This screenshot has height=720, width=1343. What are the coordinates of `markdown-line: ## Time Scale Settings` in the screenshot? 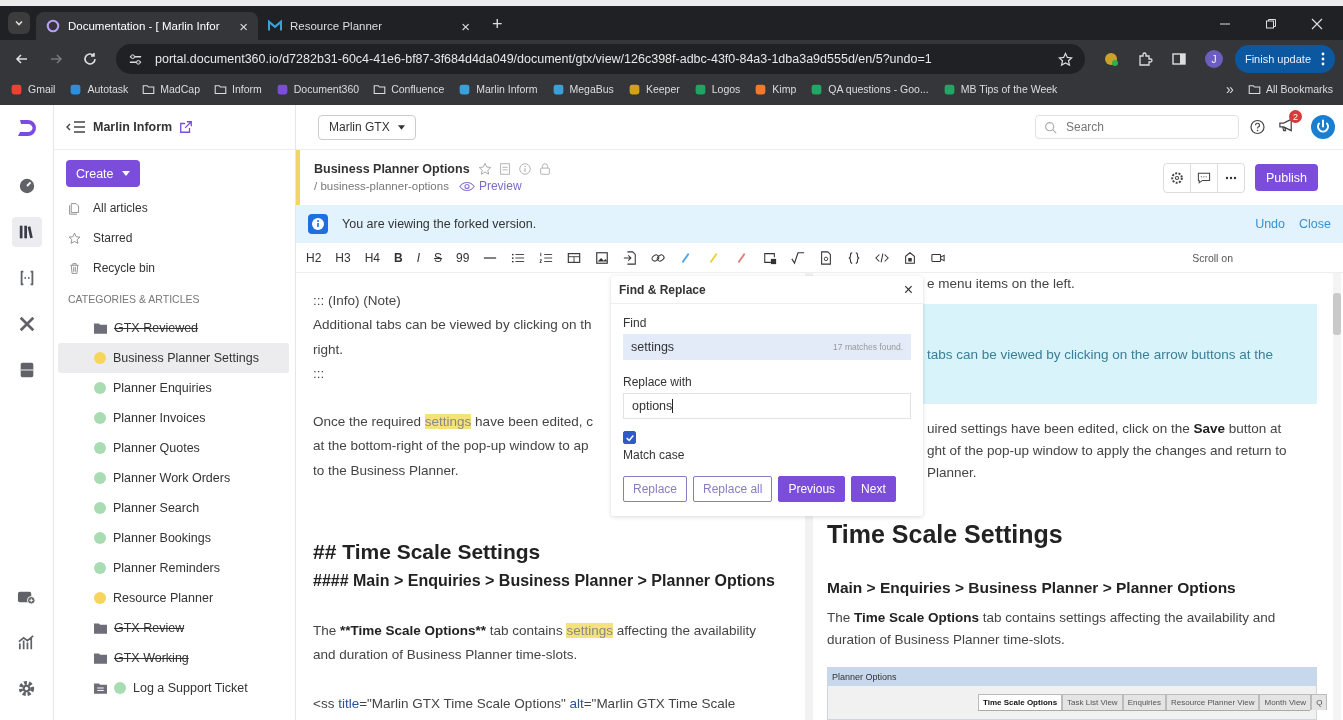 It's located at (427, 552).